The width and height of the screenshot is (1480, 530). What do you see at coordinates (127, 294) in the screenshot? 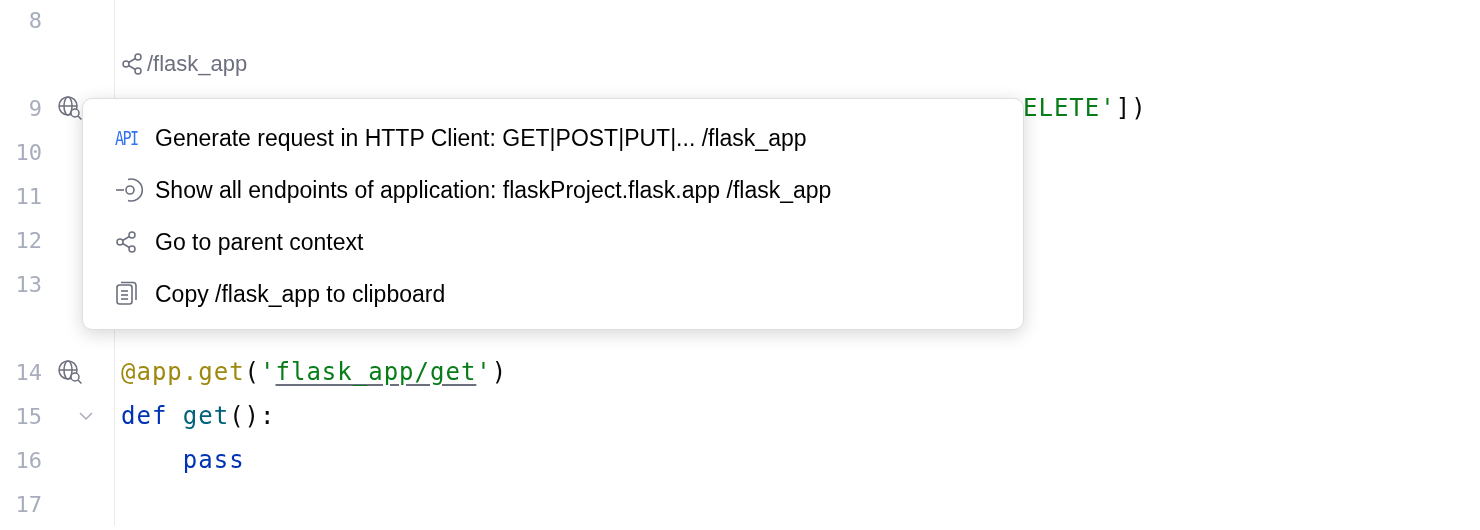
I see `copy-icon` at bounding box center [127, 294].